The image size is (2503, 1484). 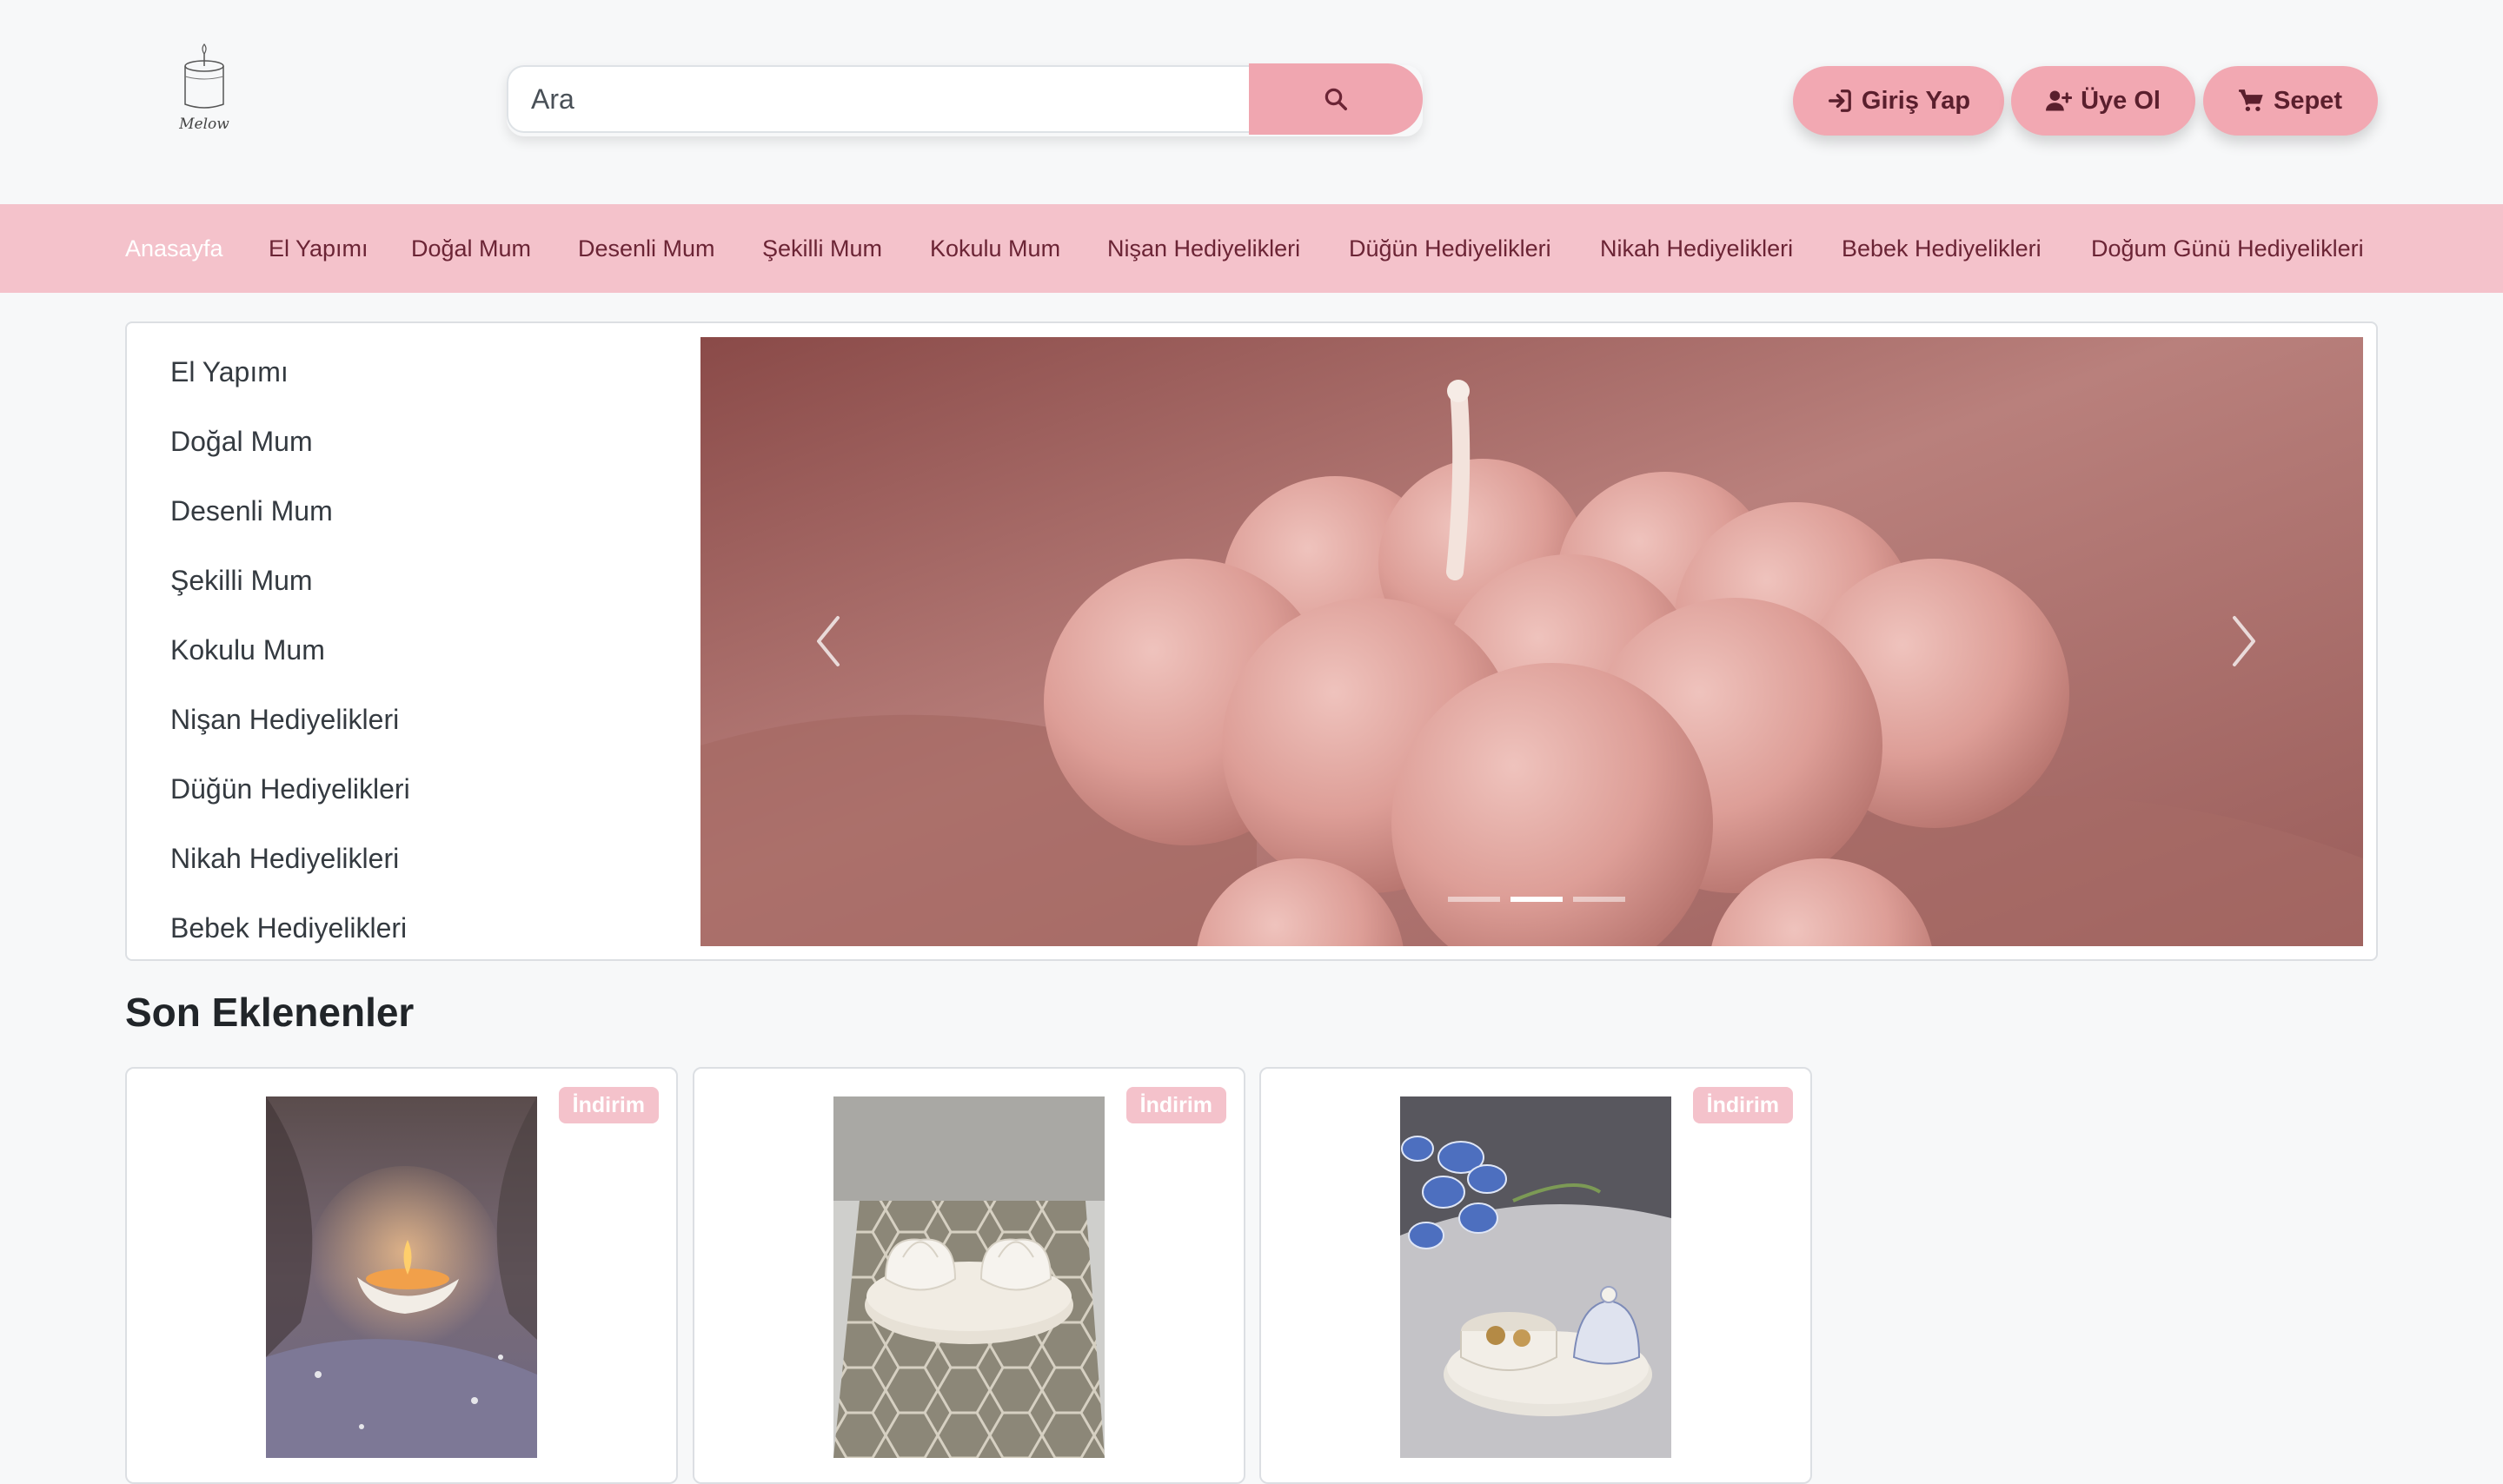 I want to click on nav-item-nisan-hediyelikleri: Nişan Hediyelikleri, so click(x=1203, y=248).